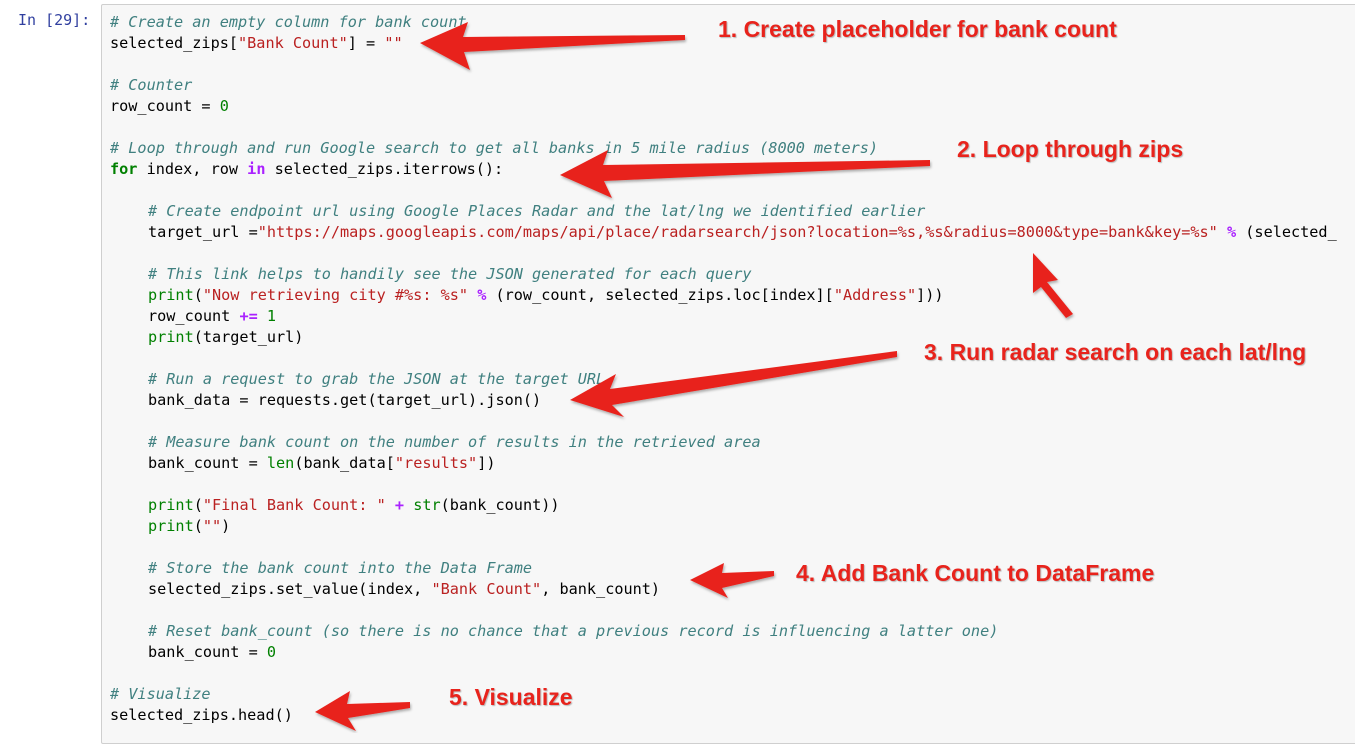 Image resolution: width=1355 pixels, height=744 pixels. I want to click on annotation-4: 4. Add Bank Count to DataFrame, so click(975, 573).